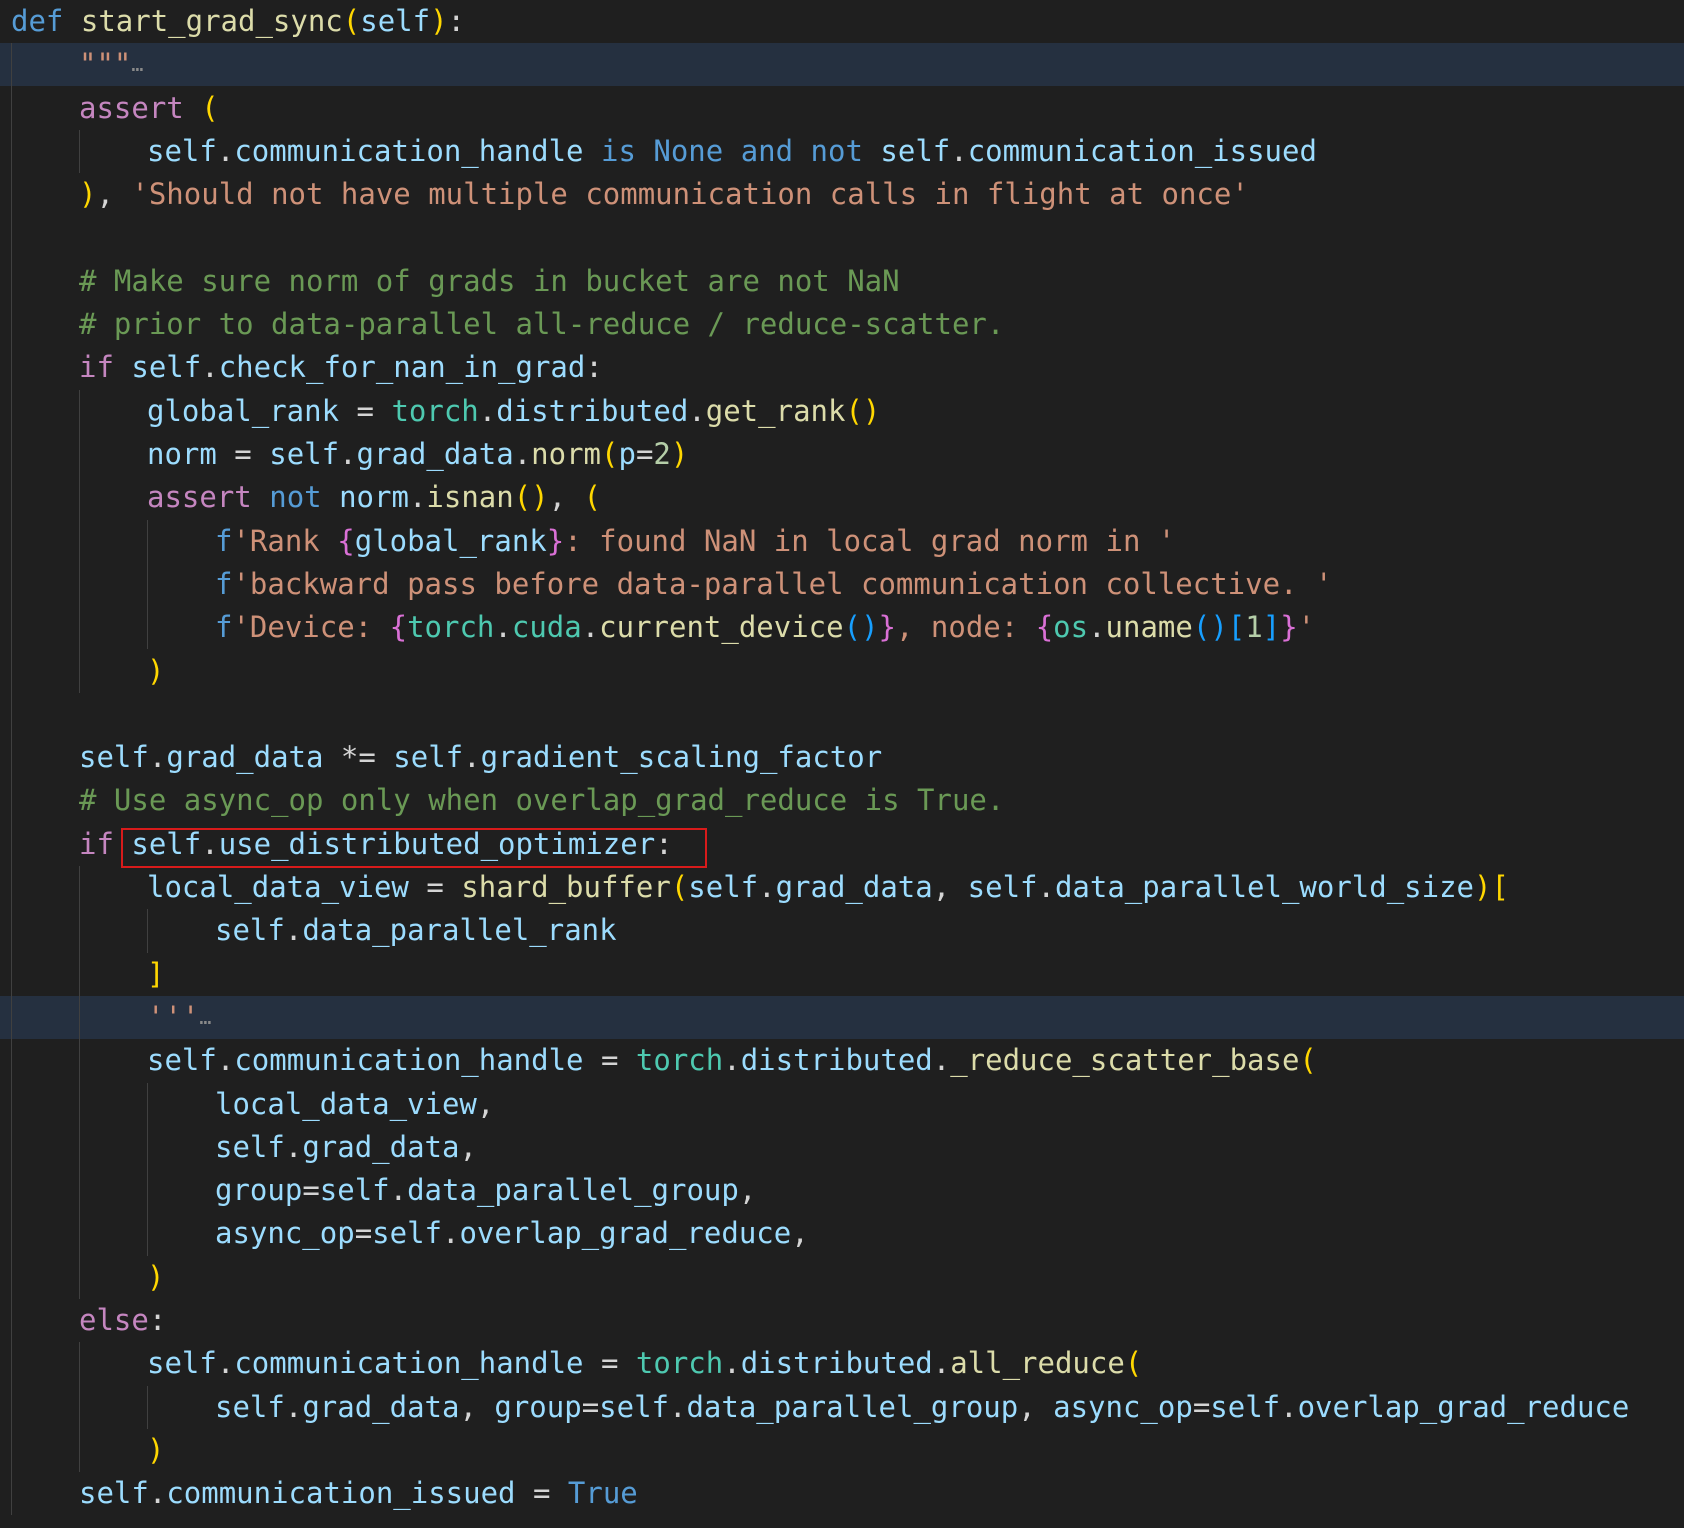 This screenshot has height=1528, width=1684. Describe the element at coordinates (842, 21) in the screenshot. I see `code-line: def start_grad_sync(self):` at that location.